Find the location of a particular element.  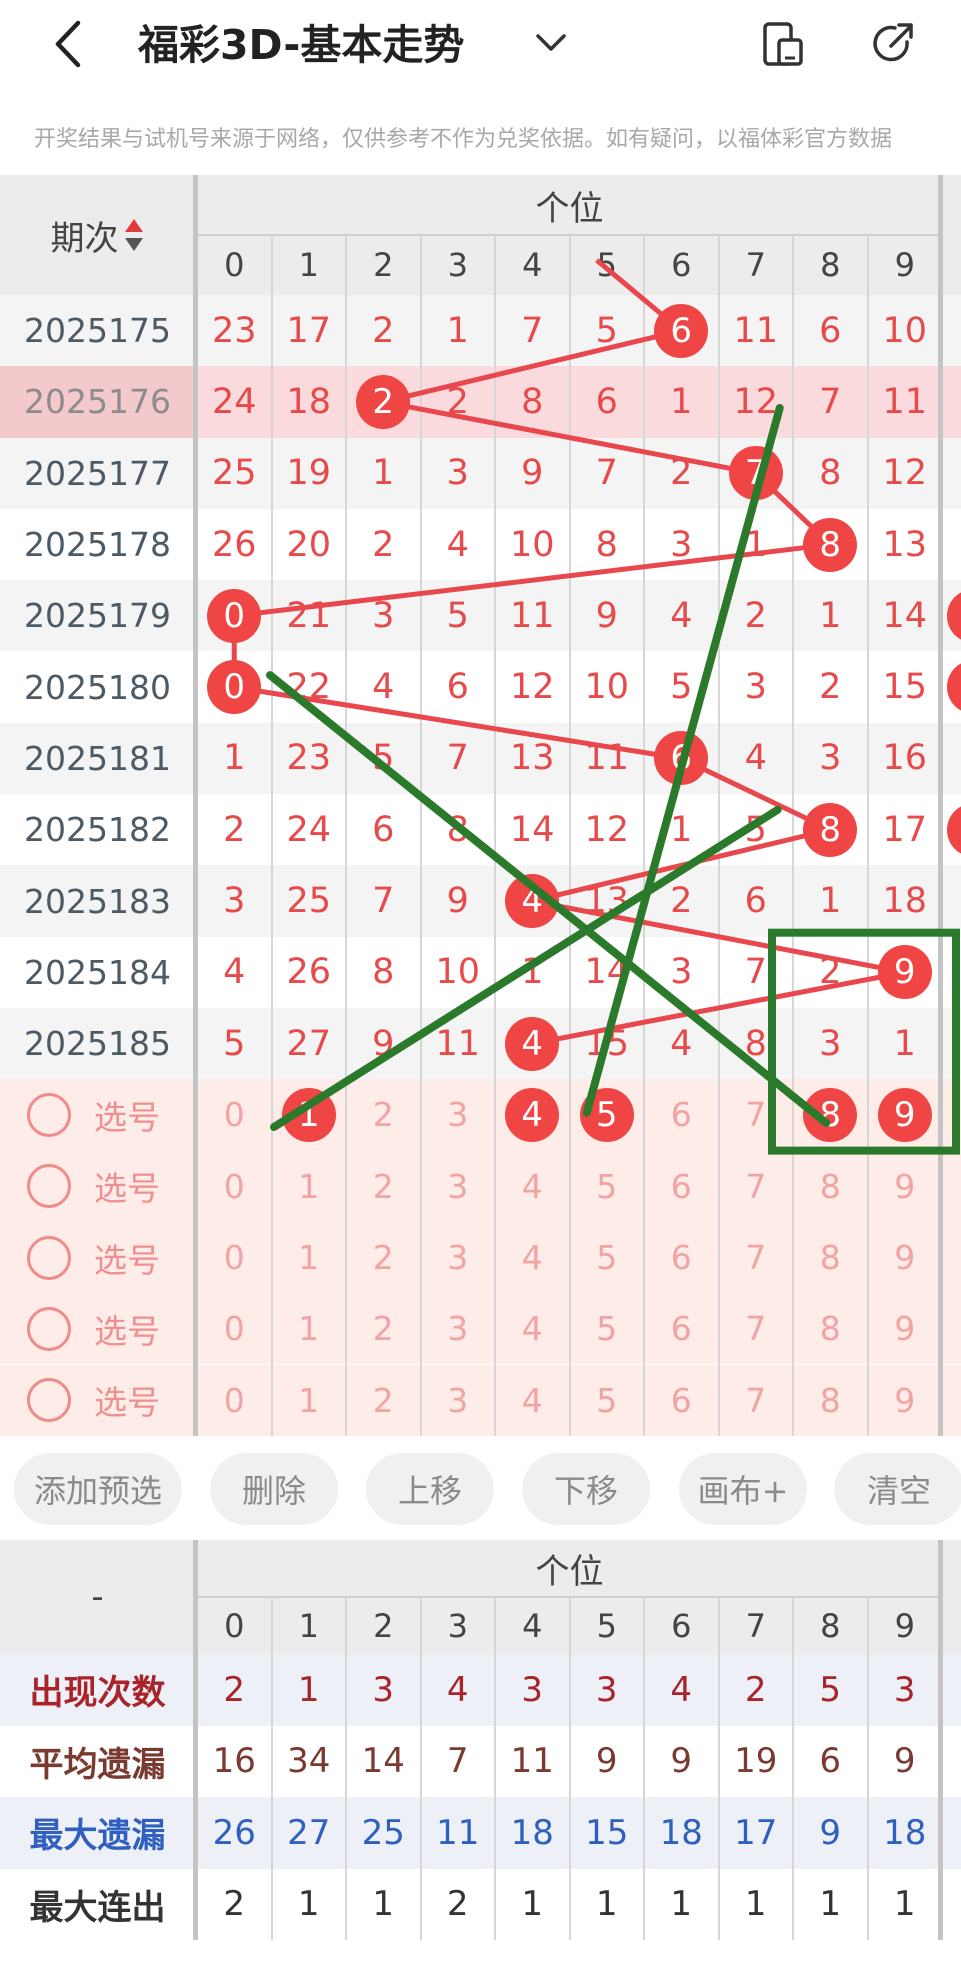

action-button-bar: 添加预选 删除 上移 下移 画布+ 清空 is located at coordinates (480, 1488).